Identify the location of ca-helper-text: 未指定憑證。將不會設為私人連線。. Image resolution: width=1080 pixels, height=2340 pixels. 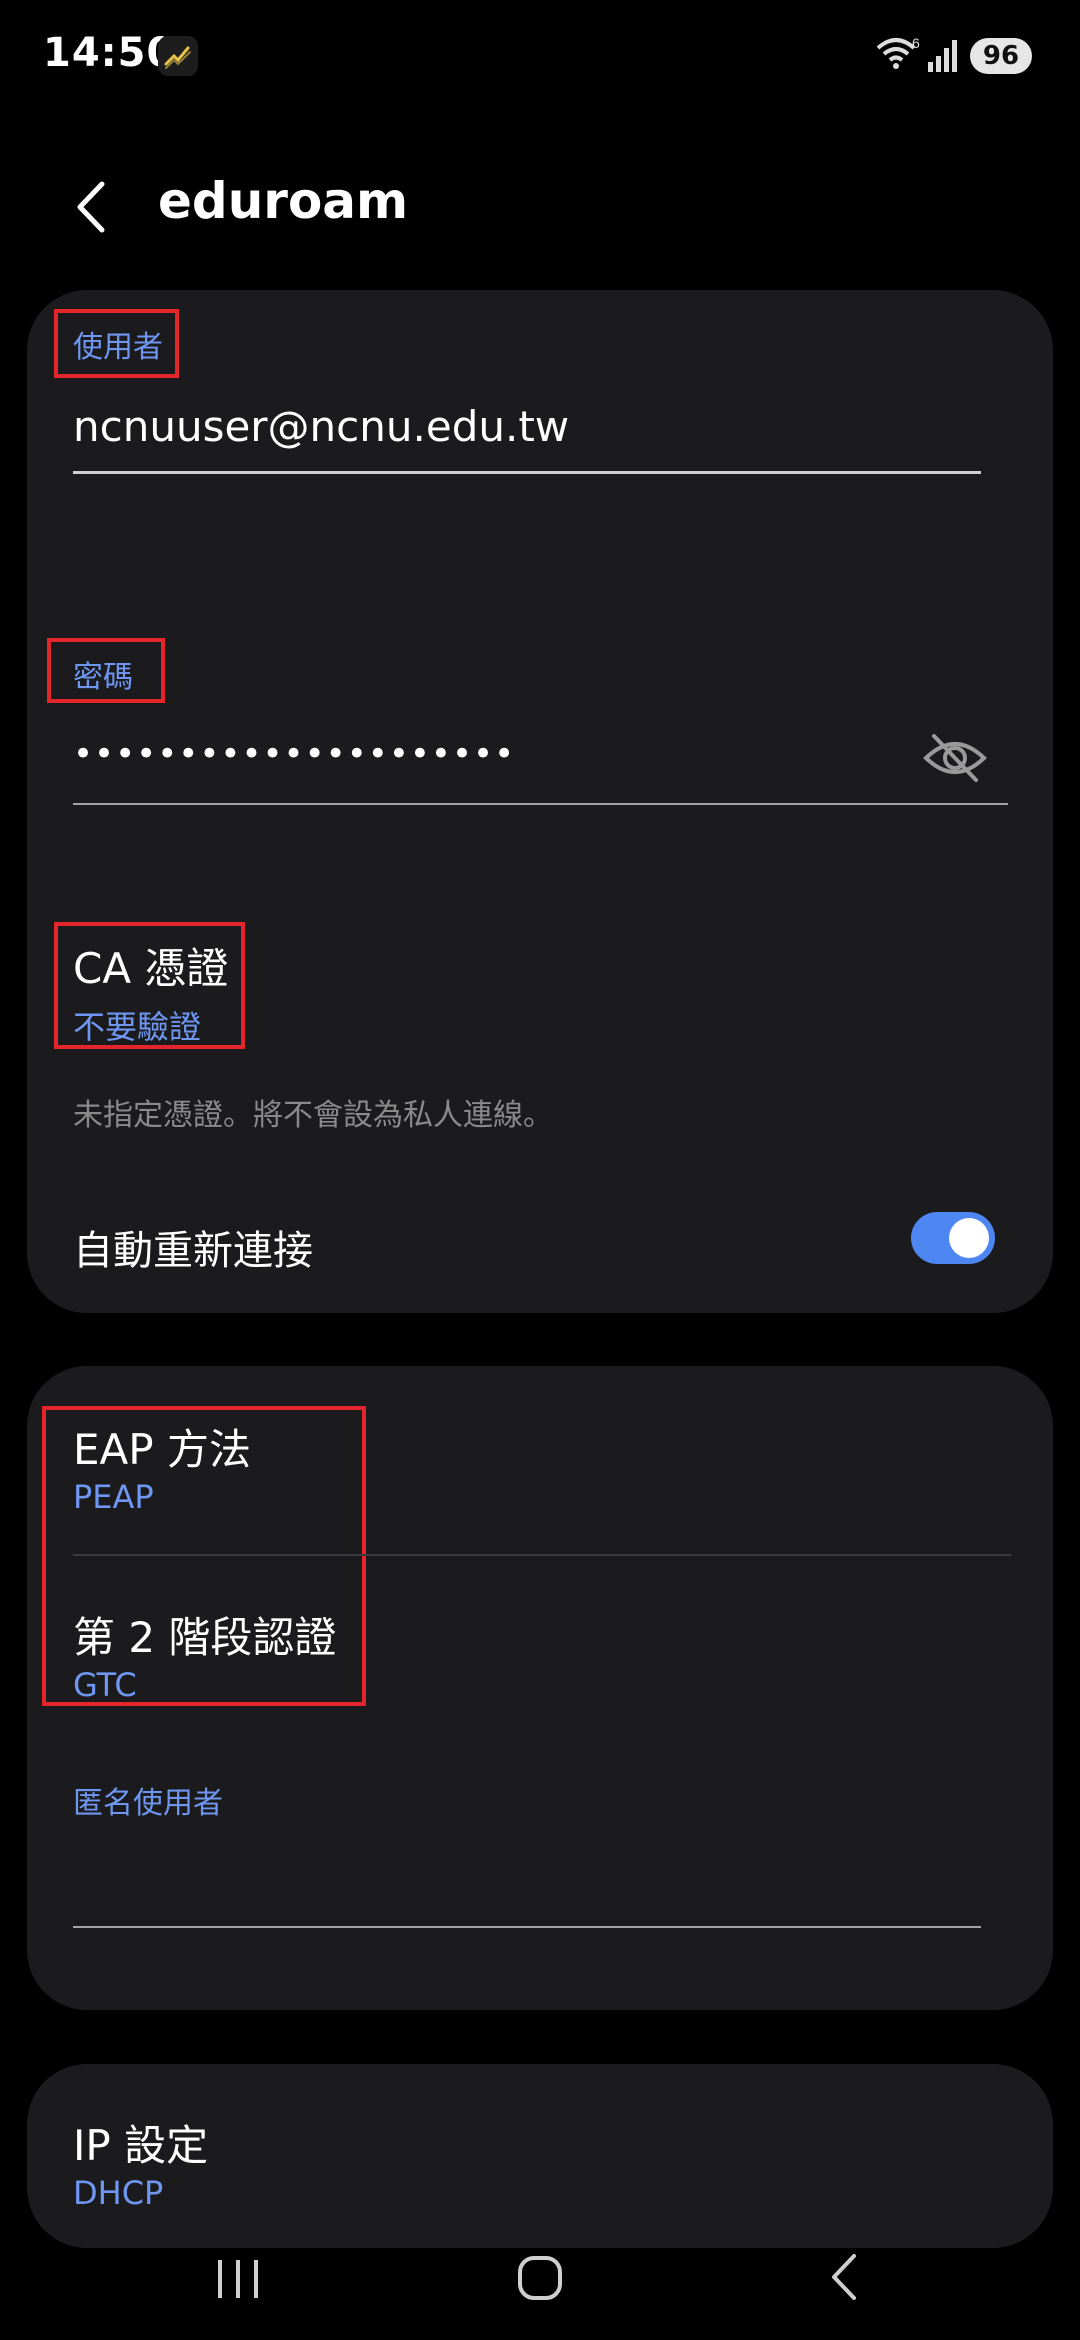
(313, 1115).